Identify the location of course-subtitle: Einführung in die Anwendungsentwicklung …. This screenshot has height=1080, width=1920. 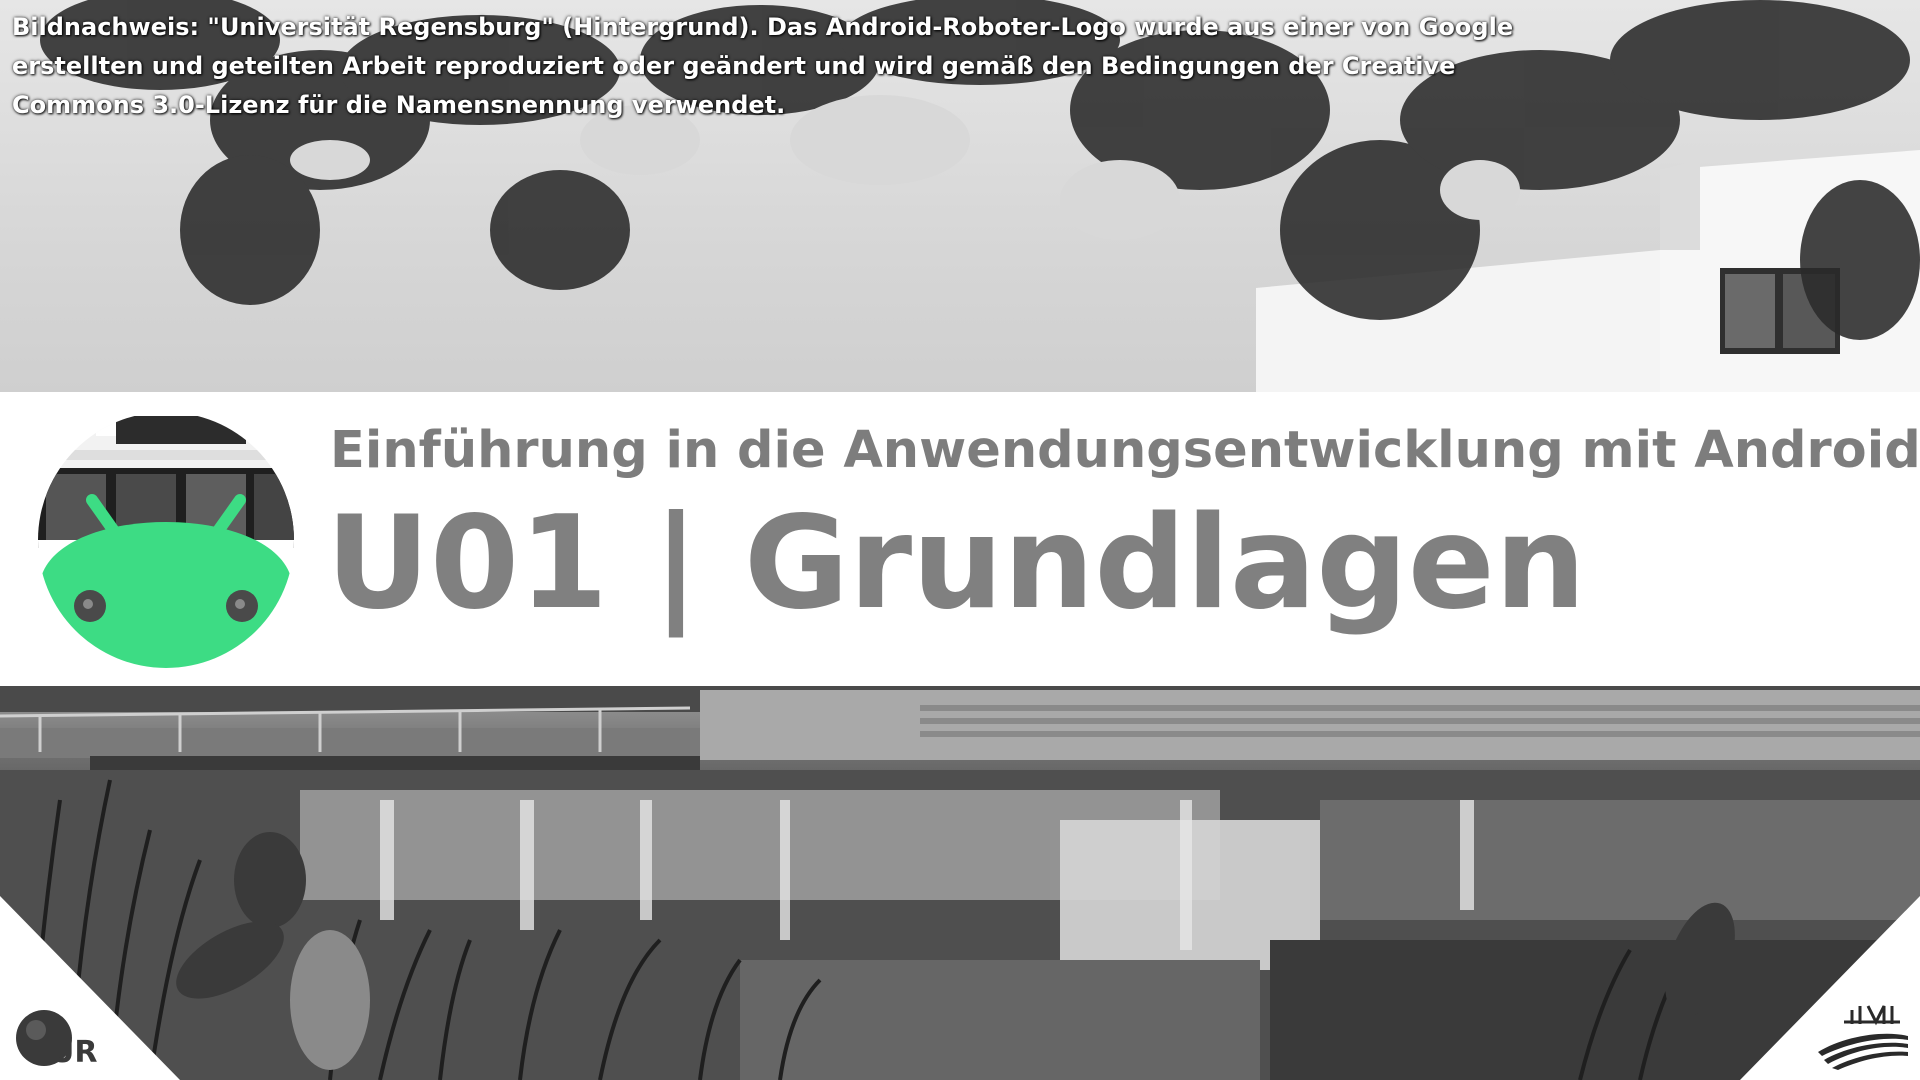
(1125, 450).